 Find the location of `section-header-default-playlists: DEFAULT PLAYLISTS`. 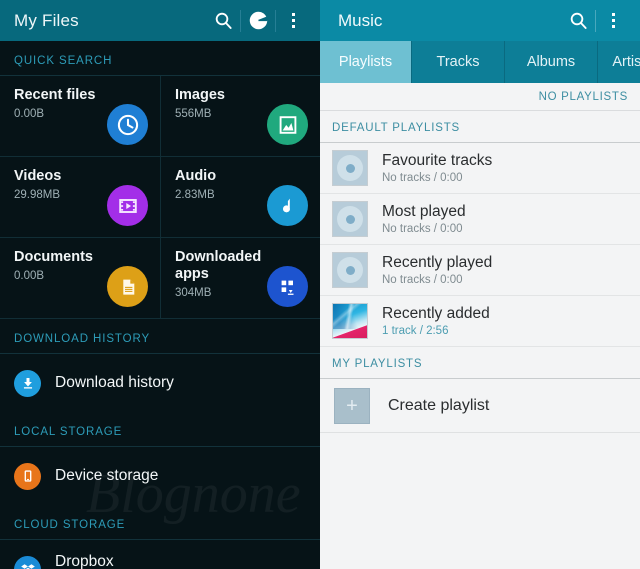

section-header-default-playlists: DEFAULT PLAYLISTS is located at coordinates (480, 127).